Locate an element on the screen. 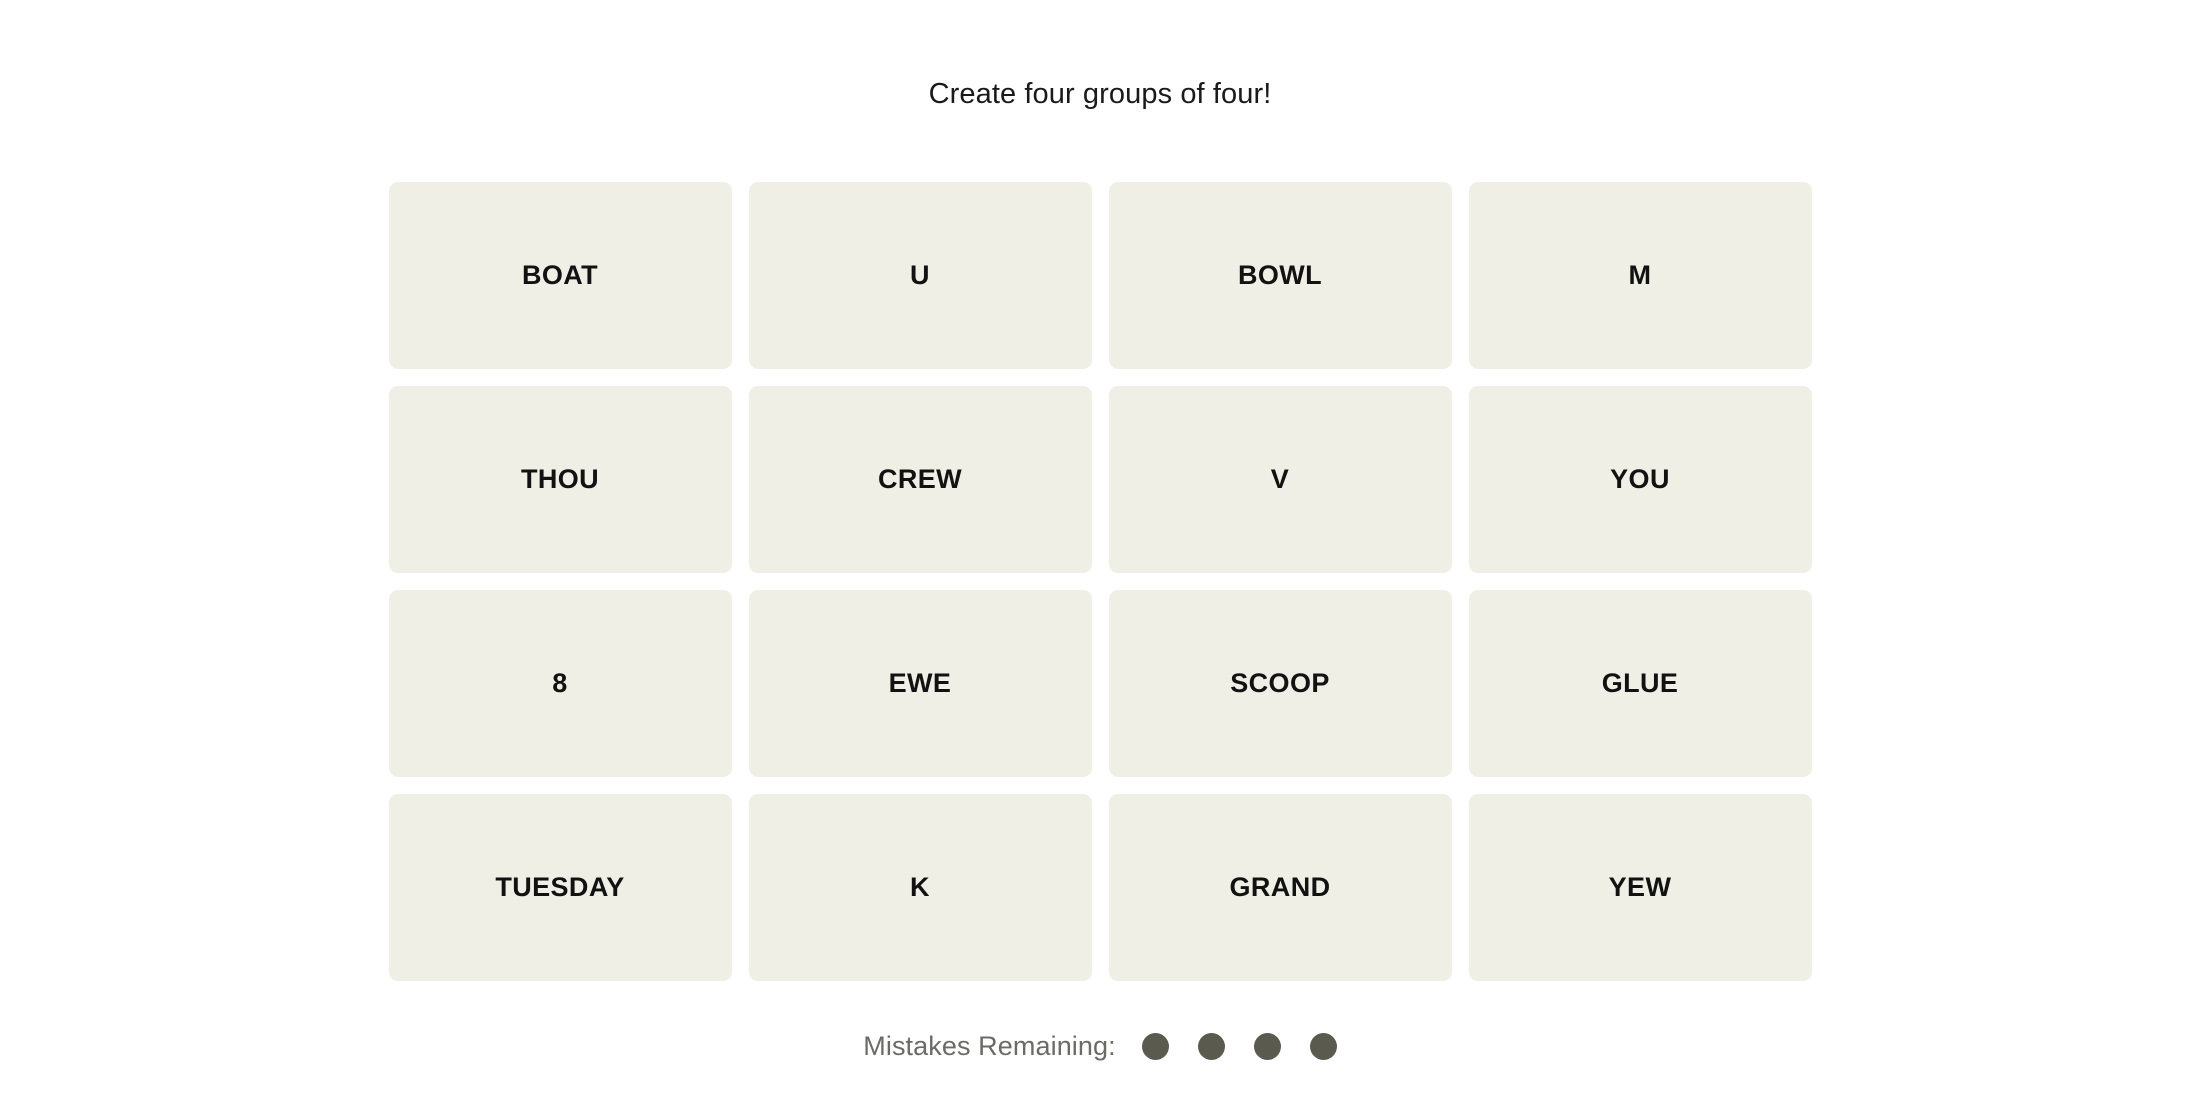 The image size is (2200, 1100). word-tile: BOAT is located at coordinates (560, 276).